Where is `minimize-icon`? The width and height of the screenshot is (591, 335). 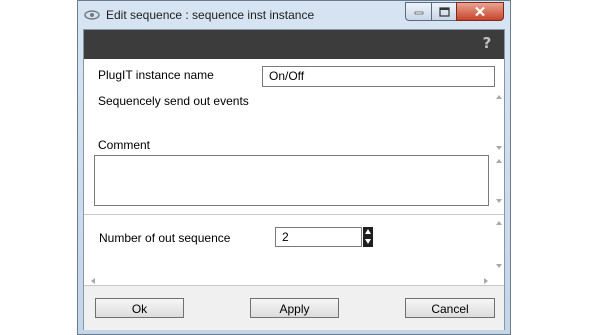 minimize-icon is located at coordinates (418, 12).